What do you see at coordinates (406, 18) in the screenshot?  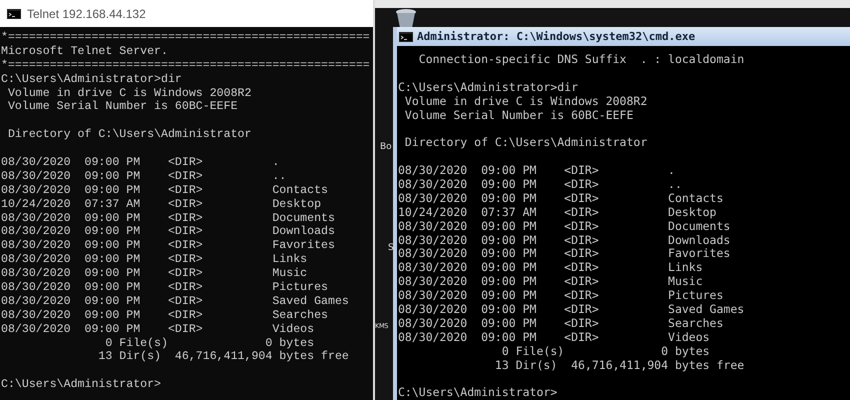 I see `trash-icon` at bounding box center [406, 18].